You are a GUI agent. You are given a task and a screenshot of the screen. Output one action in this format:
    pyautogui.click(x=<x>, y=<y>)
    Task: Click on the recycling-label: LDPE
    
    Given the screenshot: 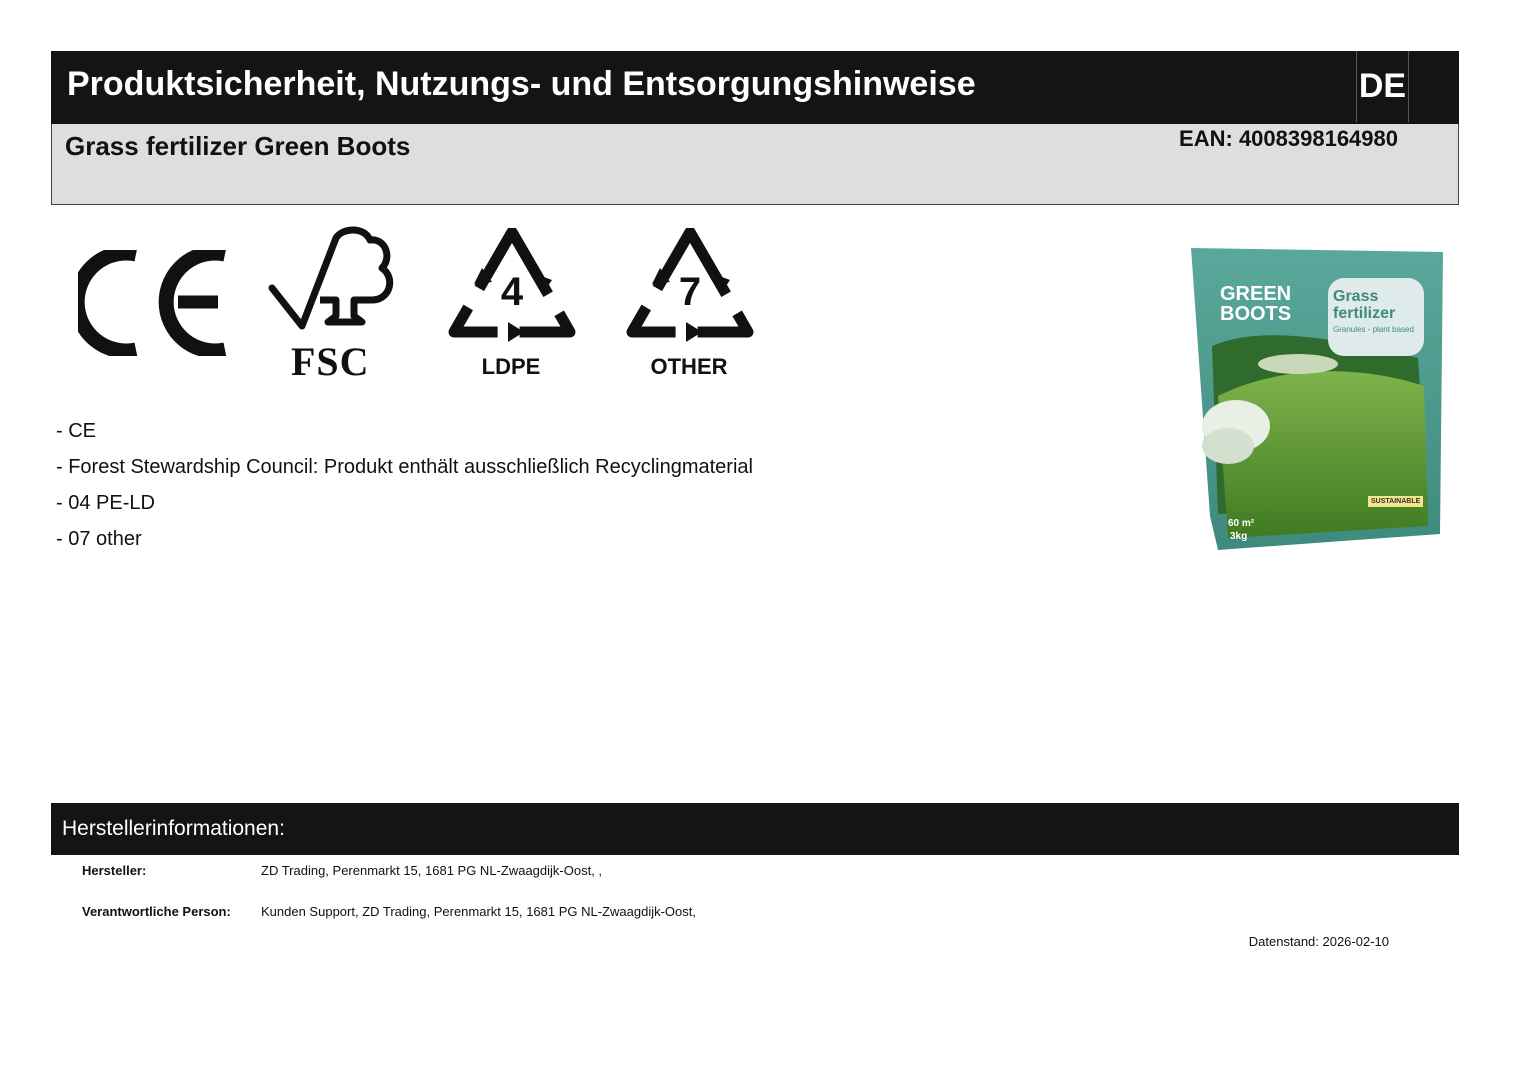 What is the action you would take?
    pyautogui.click(x=511, y=366)
    